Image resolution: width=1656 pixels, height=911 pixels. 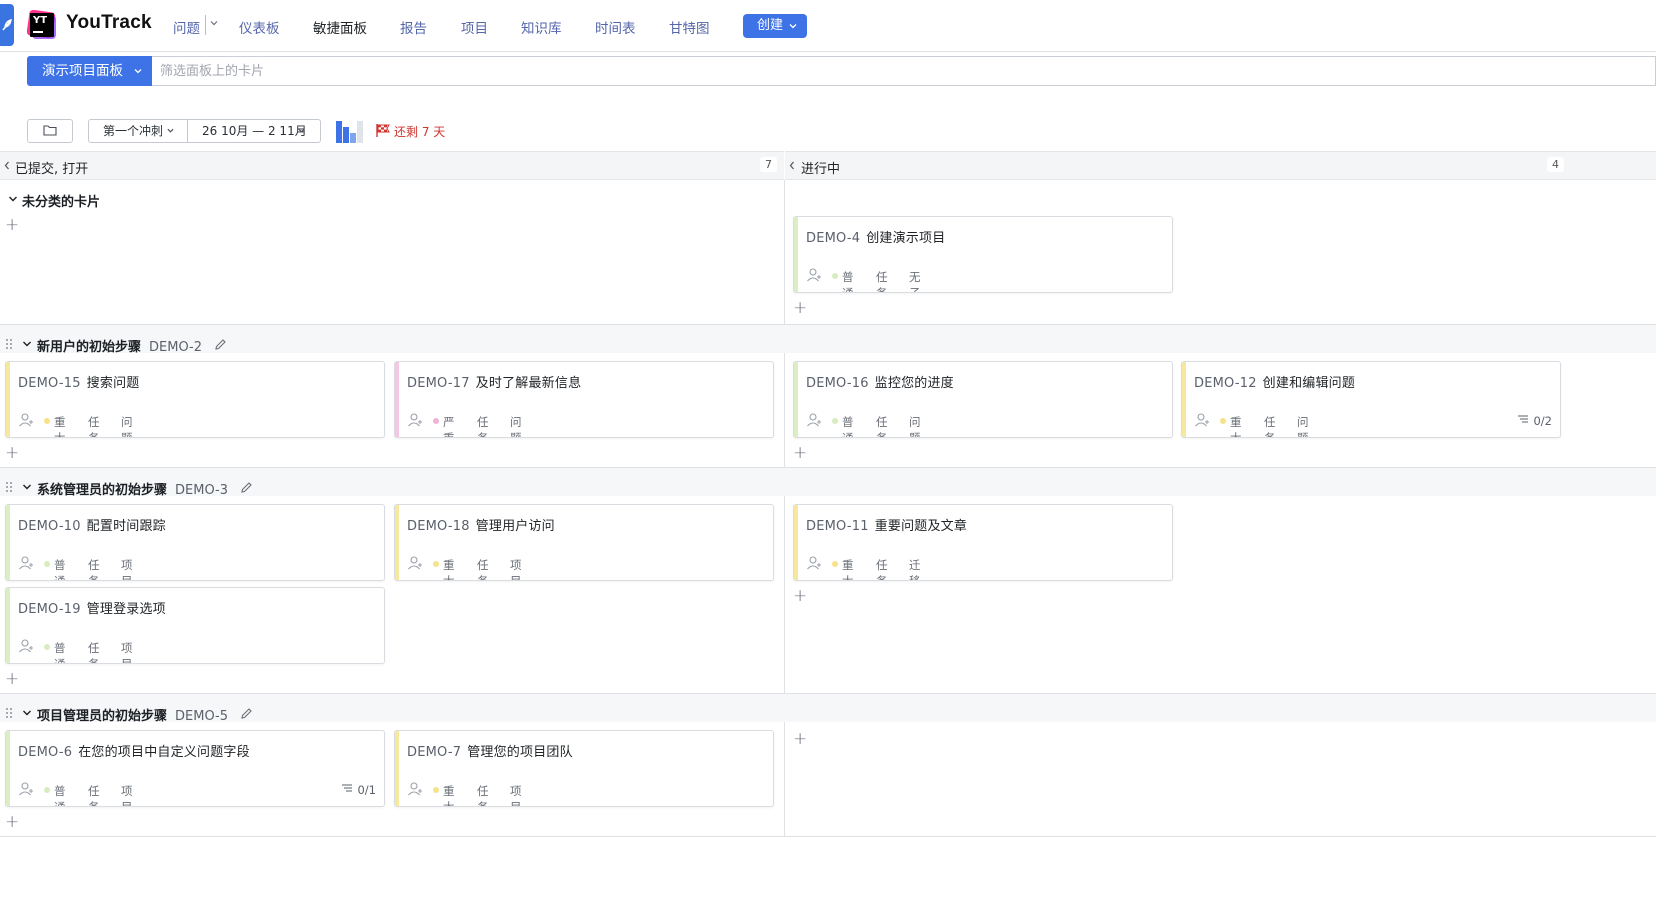 I want to click on nav-timesheets: 时间表, so click(x=615, y=27).